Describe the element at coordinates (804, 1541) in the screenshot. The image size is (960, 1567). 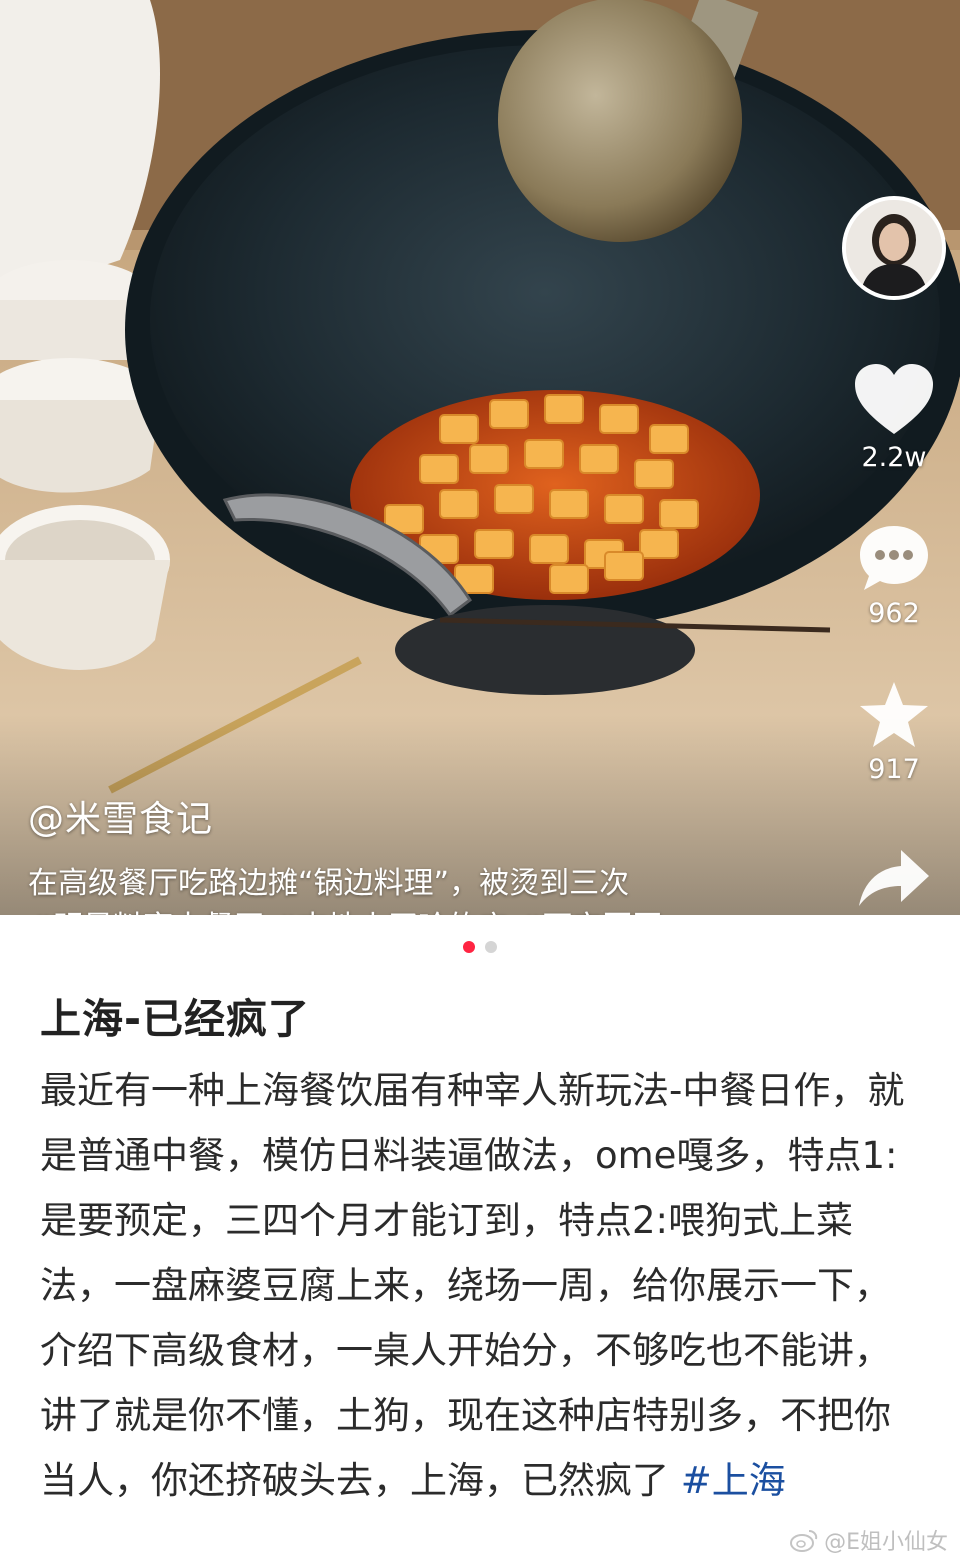
I see `weibo-logo-icon` at that location.